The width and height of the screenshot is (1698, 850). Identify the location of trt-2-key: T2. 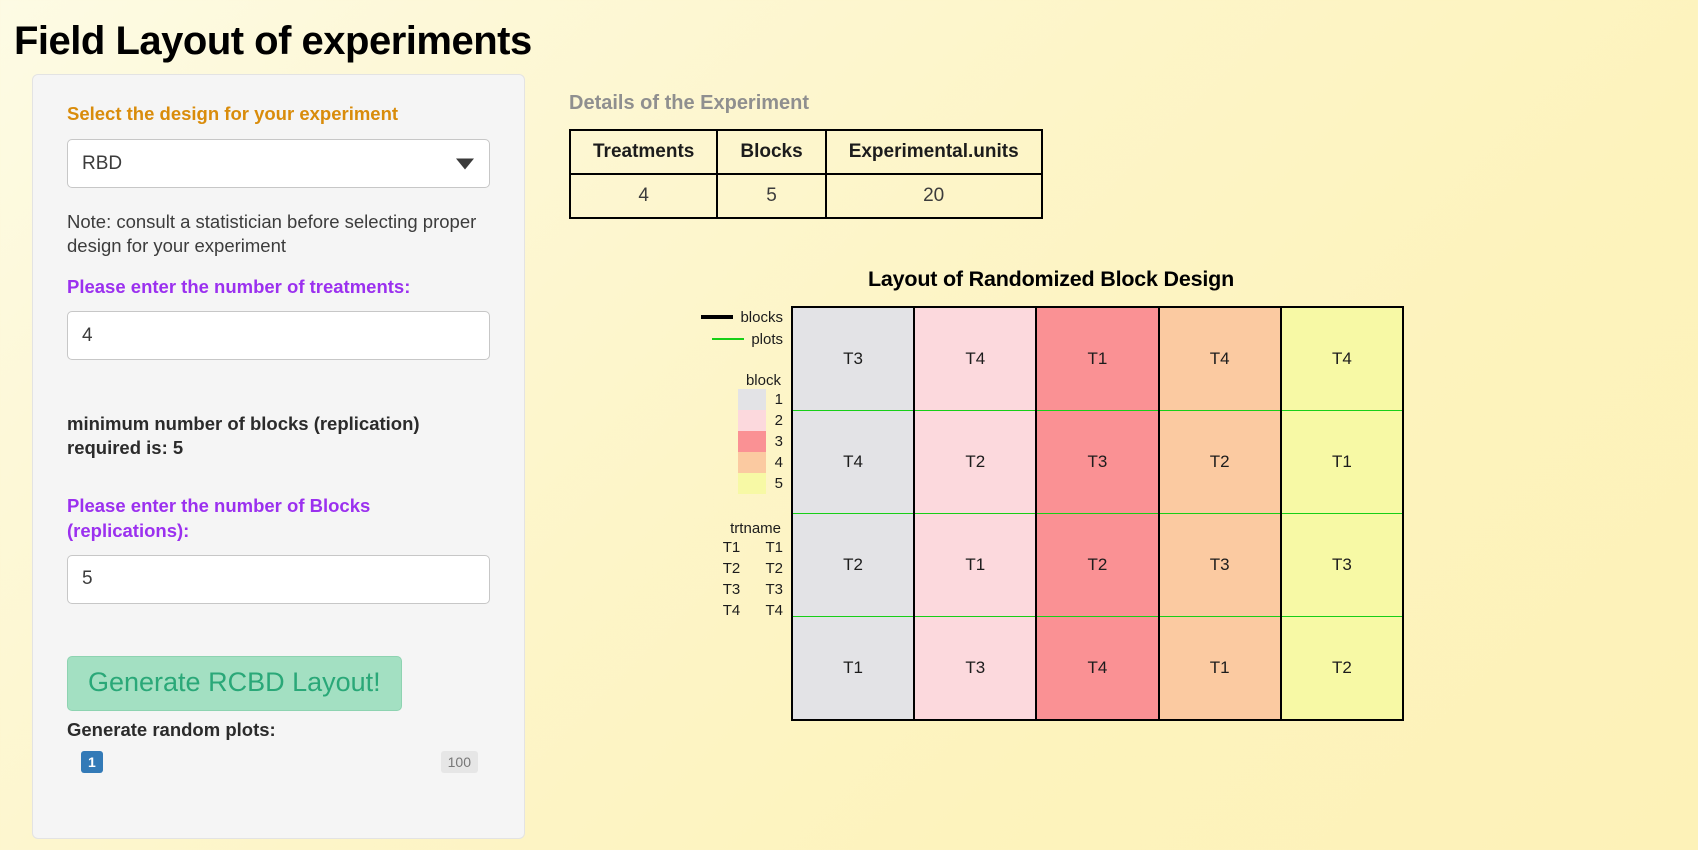
(731, 568).